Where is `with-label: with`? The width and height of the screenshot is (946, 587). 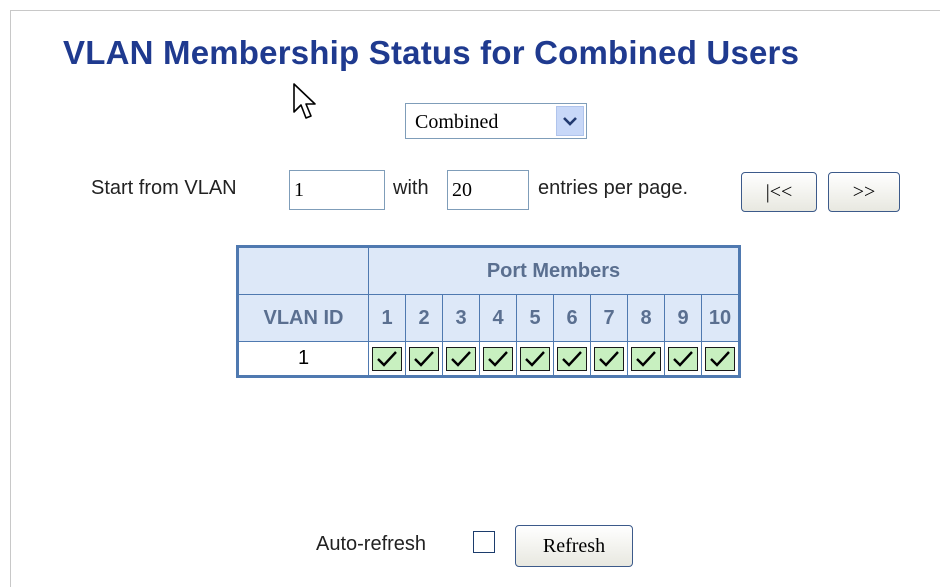 with-label: with is located at coordinates (411, 188).